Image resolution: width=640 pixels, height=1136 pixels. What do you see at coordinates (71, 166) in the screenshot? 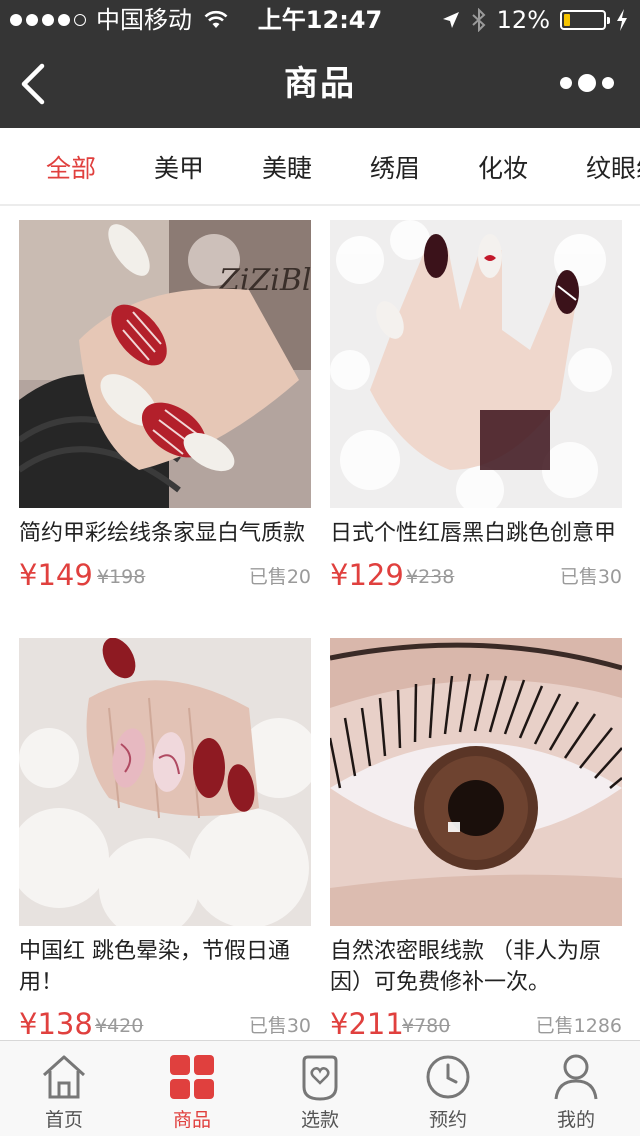
I see `tab-all: 全部` at bounding box center [71, 166].